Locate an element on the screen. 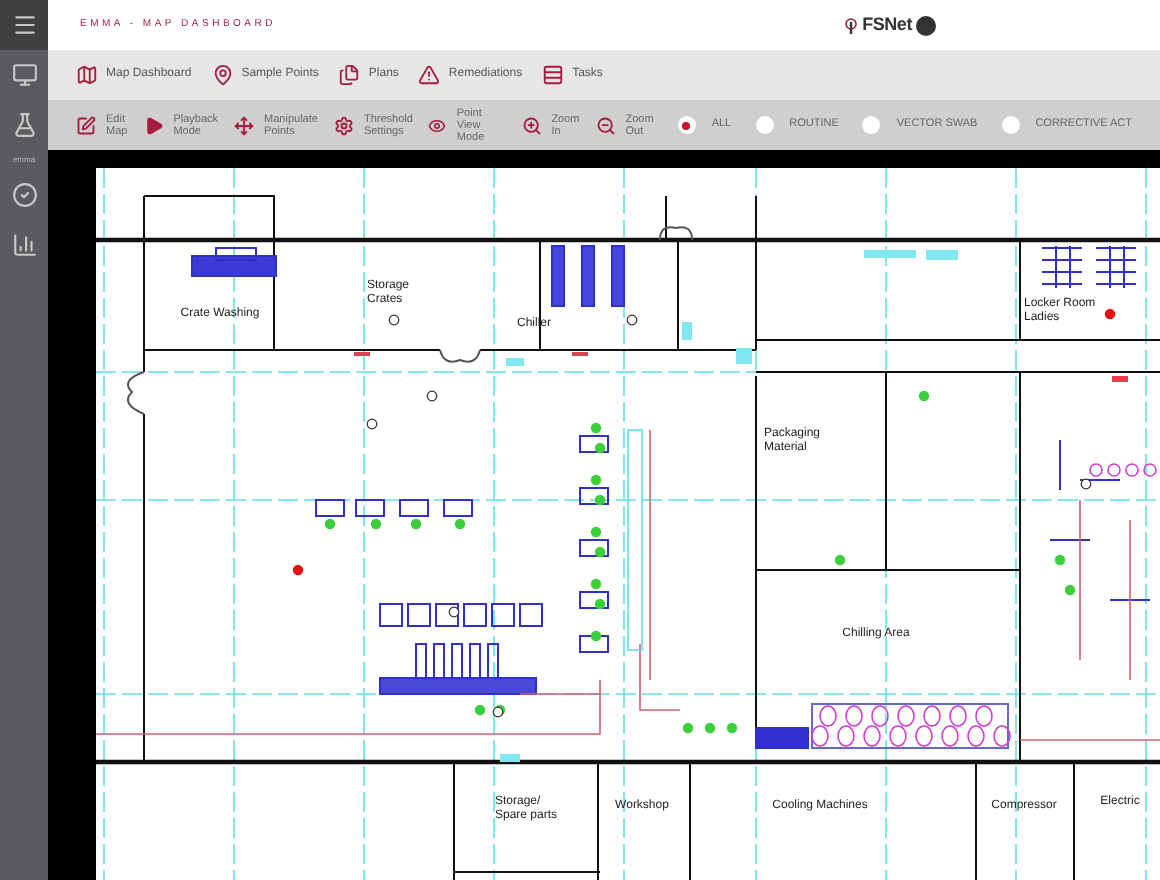 Image resolution: width=1160 pixels, height=880 pixels. zoom-in-icon is located at coordinates (531, 125).